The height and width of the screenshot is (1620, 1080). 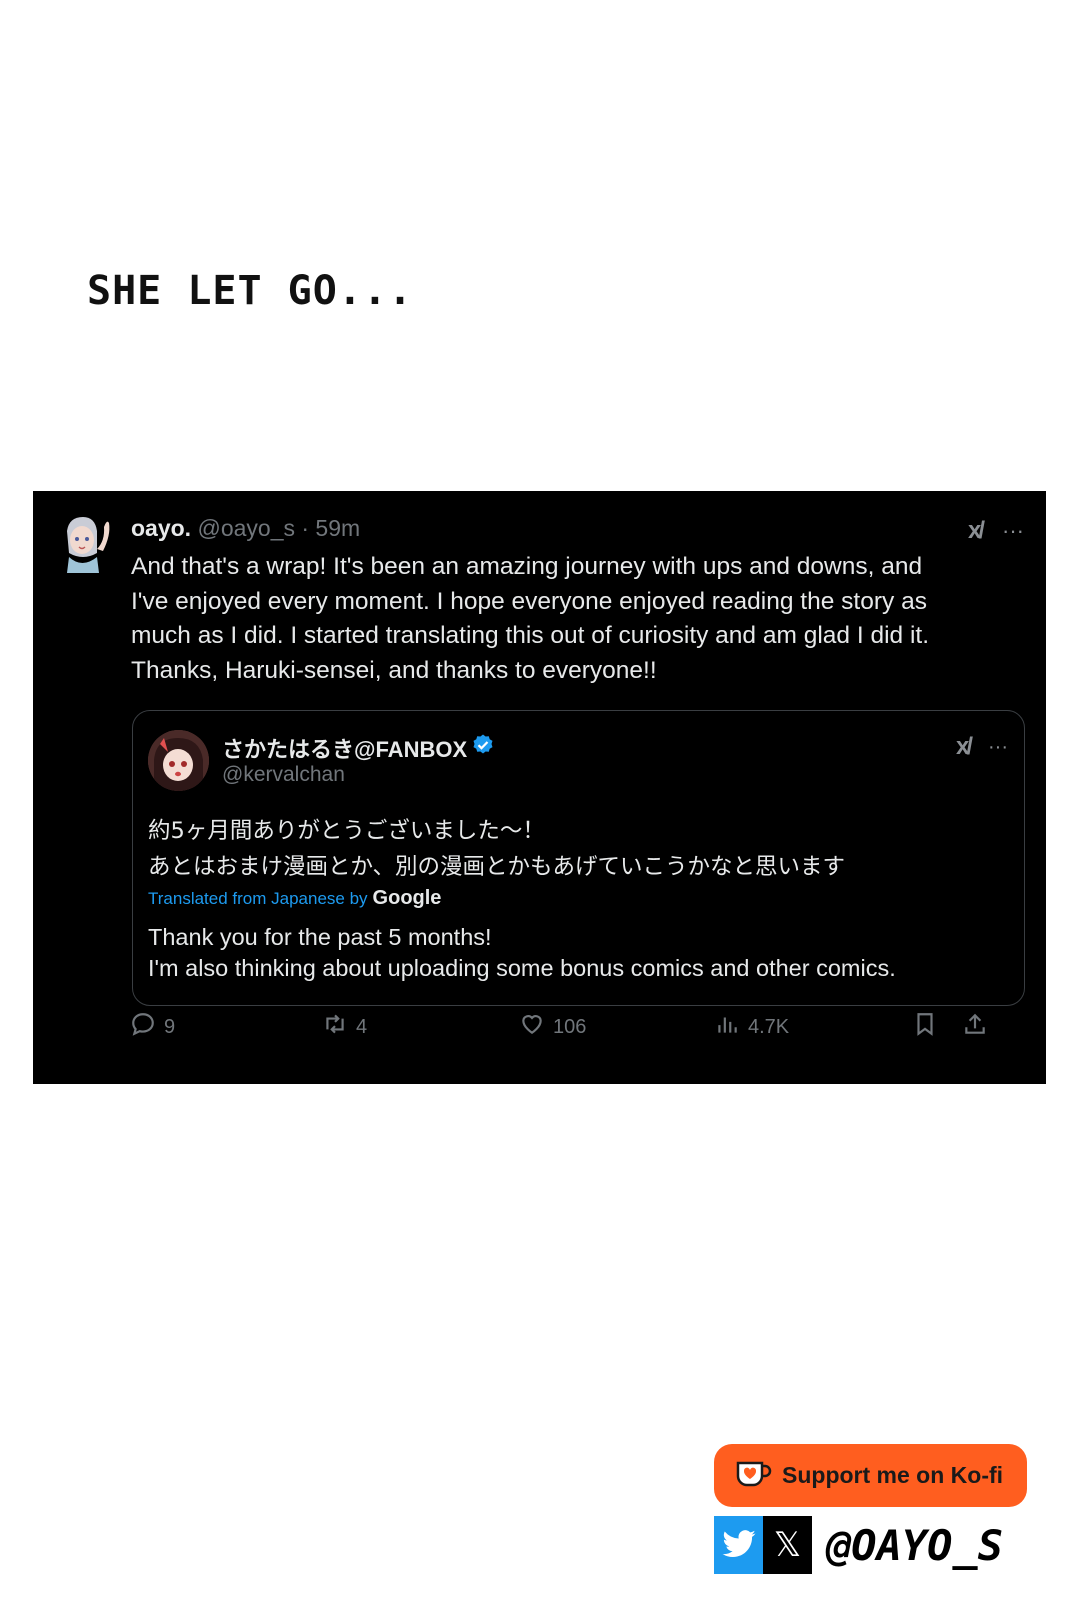 What do you see at coordinates (738, 1545) in the screenshot?
I see `twitter-bird-icon` at bounding box center [738, 1545].